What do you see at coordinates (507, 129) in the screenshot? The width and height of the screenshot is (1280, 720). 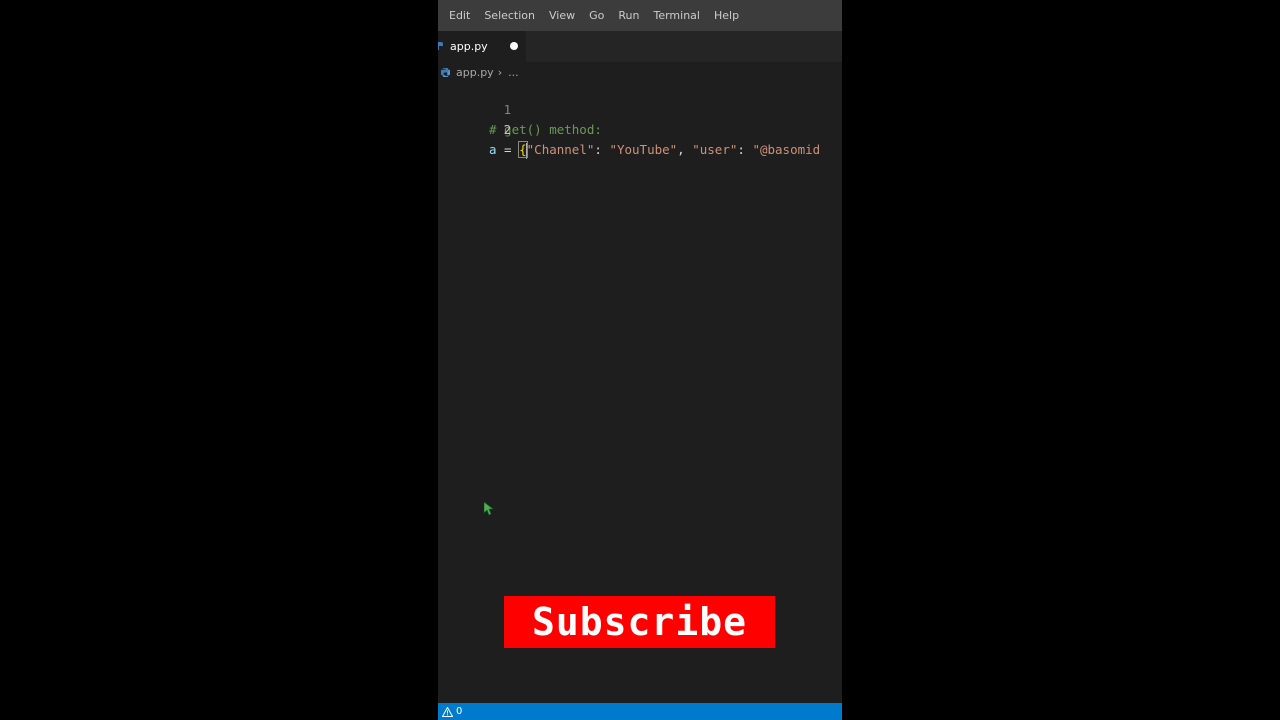 I see `line-number: 2` at bounding box center [507, 129].